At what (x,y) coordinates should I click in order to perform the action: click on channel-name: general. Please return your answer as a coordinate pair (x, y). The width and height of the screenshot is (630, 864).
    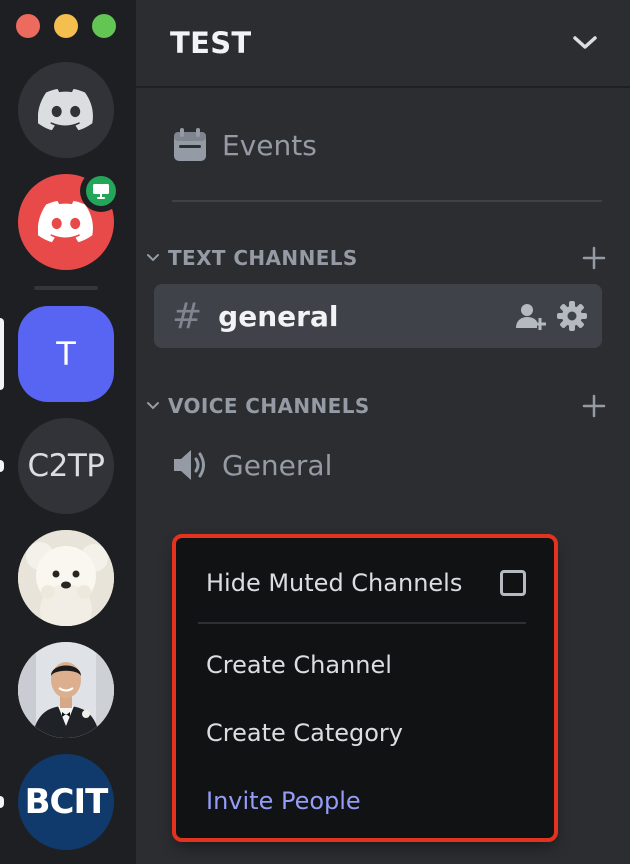
    Looking at the image, I should click on (278, 316).